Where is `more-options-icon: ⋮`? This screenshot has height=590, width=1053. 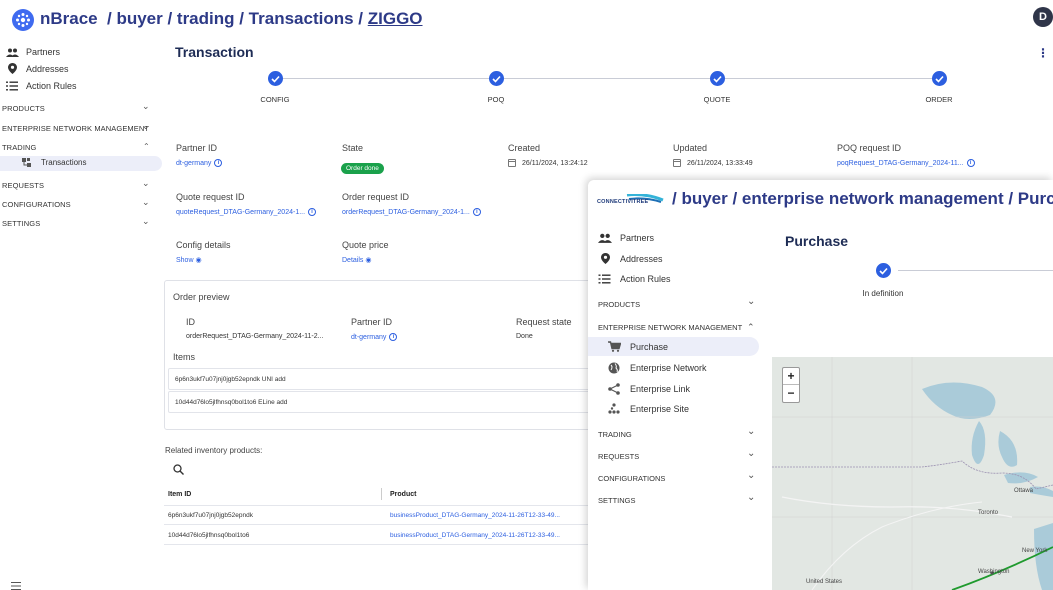 more-options-icon: ⋮ is located at coordinates (1043, 53).